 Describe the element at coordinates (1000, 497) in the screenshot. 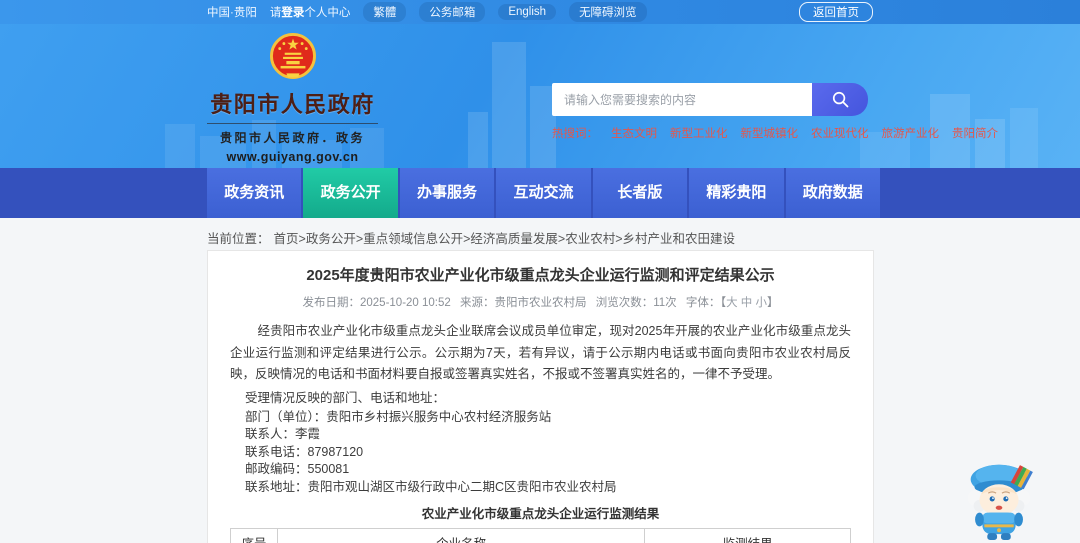

I see `assistant-mascot` at that location.